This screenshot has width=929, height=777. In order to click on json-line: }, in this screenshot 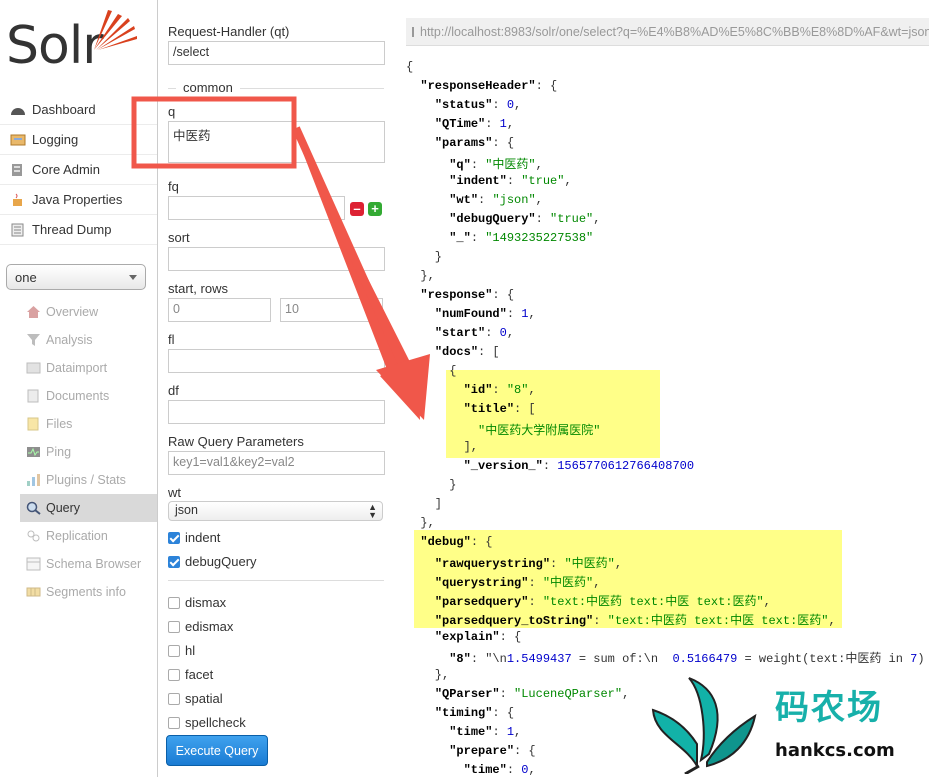, I will do `click(420, 523)`.